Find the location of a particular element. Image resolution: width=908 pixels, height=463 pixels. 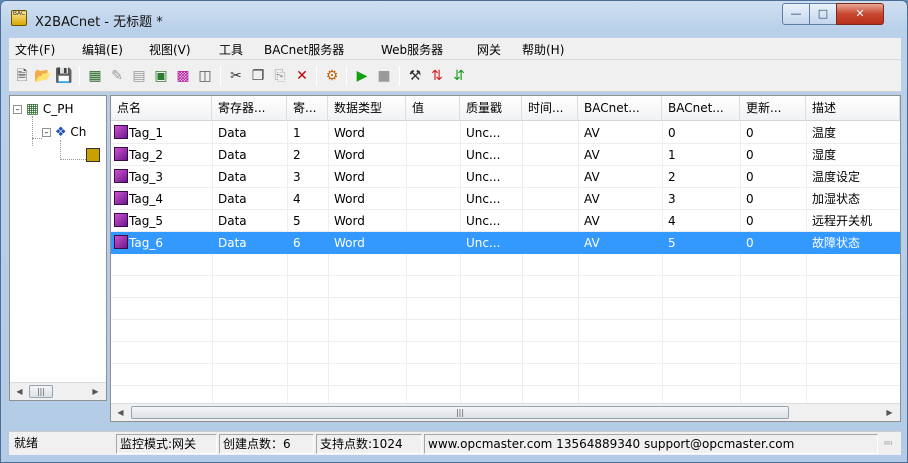

gateway-icon: ⇵ is located at coordinates (459, 76).